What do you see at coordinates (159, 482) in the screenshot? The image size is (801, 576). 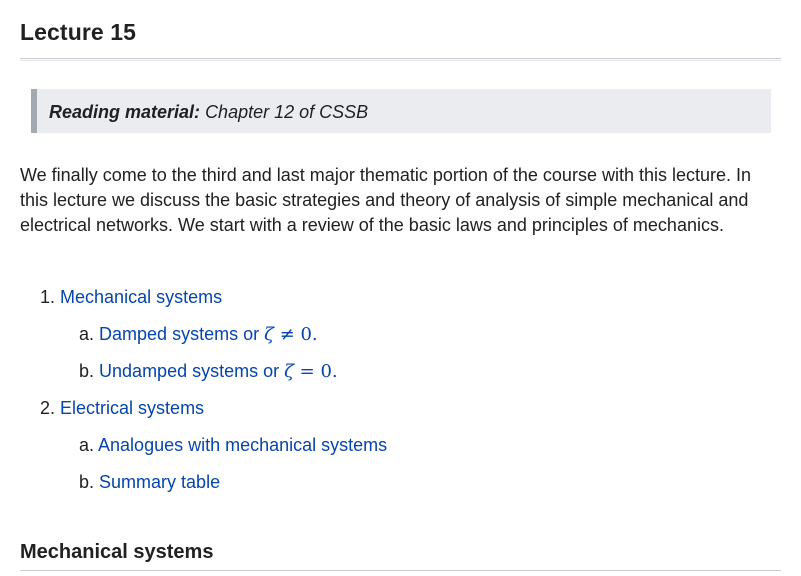 I see `link-summary-table: Summary table` at bounding box center [159, 482].